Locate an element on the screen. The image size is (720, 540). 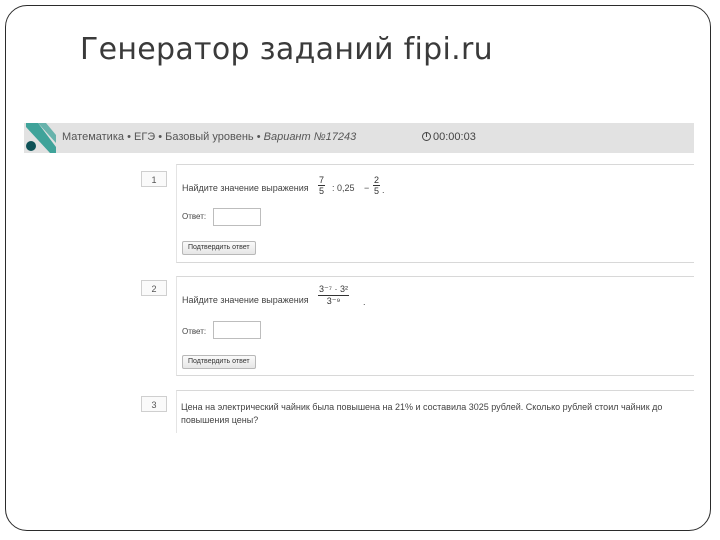
slide-title: Генератор заданий fipi.ru is located at coordinates (286, 49).